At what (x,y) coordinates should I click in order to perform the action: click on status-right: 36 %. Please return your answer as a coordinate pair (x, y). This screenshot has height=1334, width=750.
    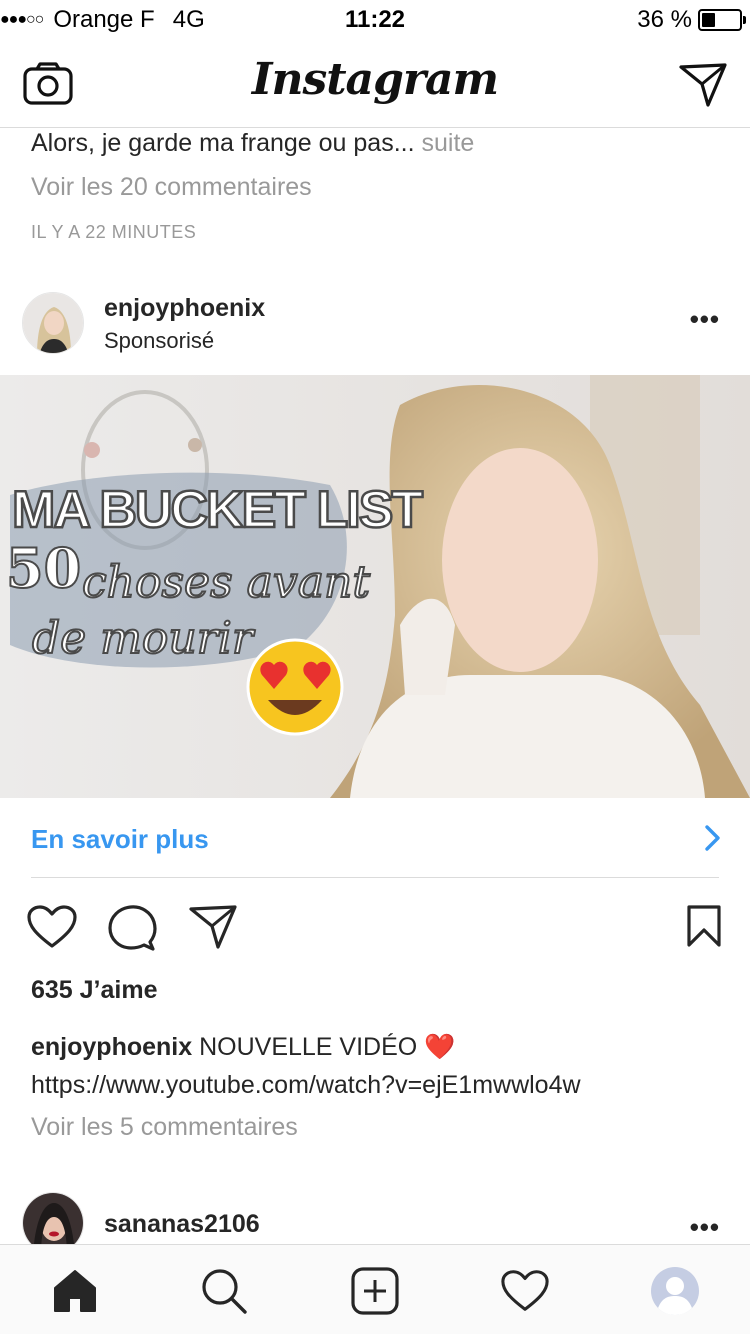
    Looking at the image, I should click on (691, 20).